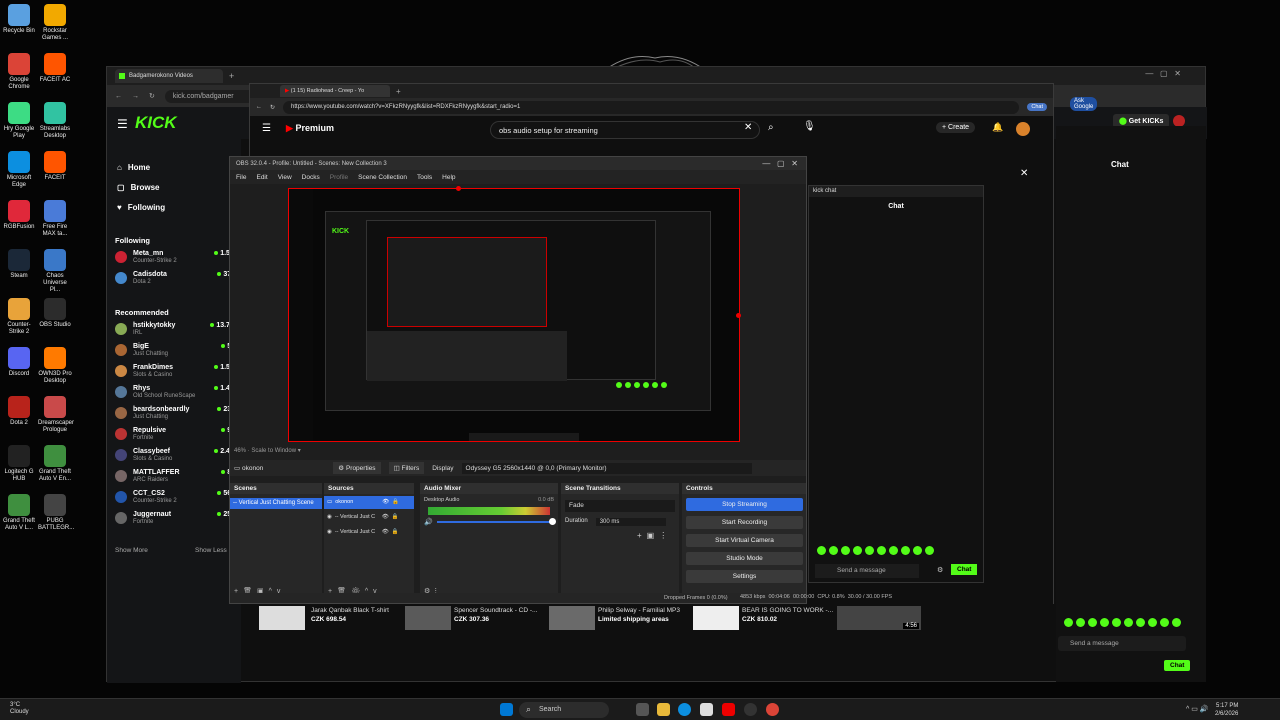 Image resolution: width=1280 pixels, height=720 pixels. I want to click on desktop-icon: Discord, so click(19, 362).